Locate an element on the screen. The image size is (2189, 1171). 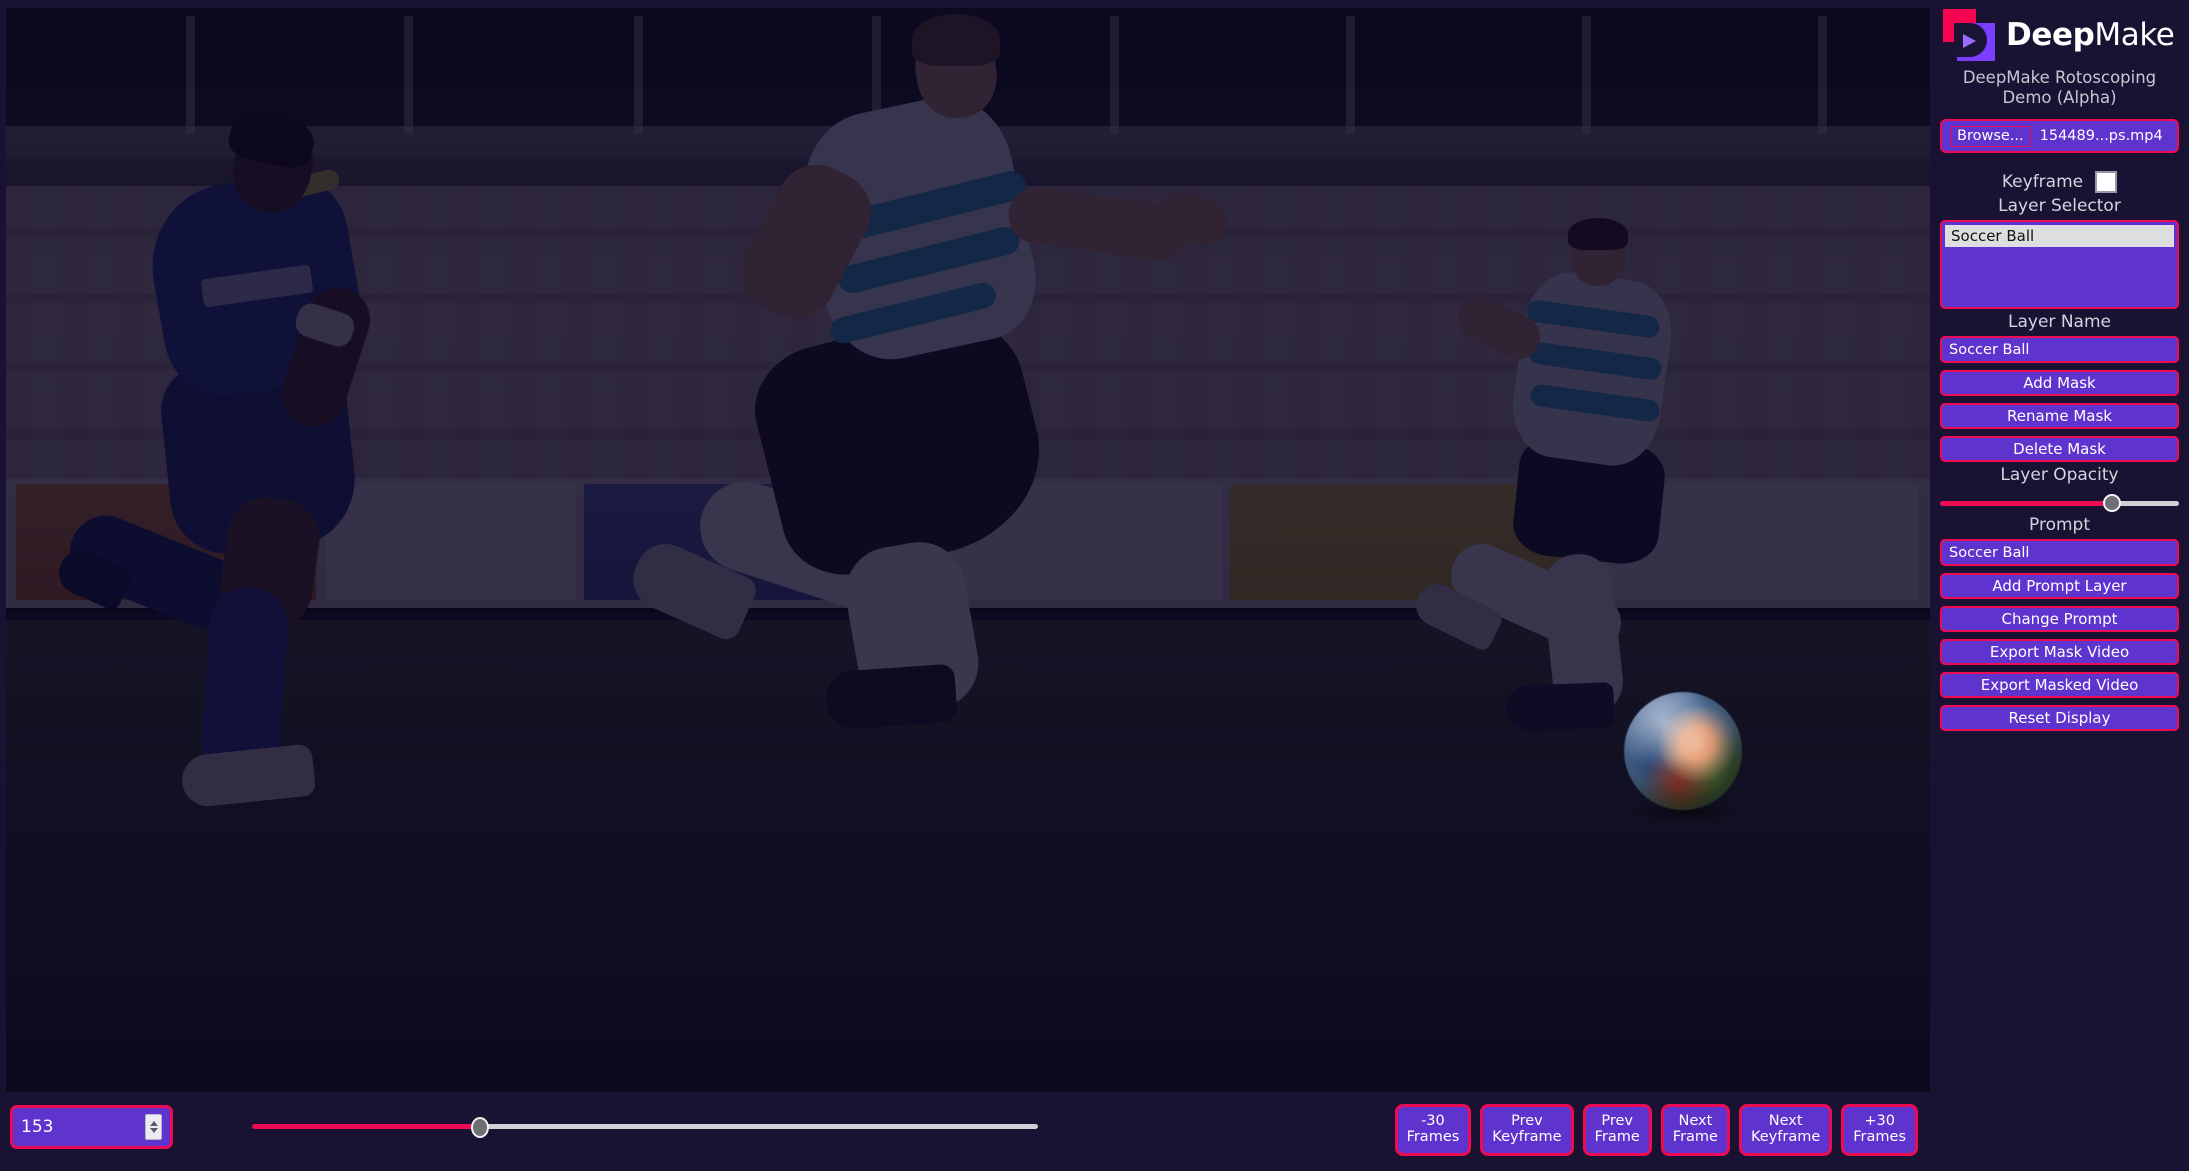
keyframe-row: Keyframe is located at coordinates (2059, 182).